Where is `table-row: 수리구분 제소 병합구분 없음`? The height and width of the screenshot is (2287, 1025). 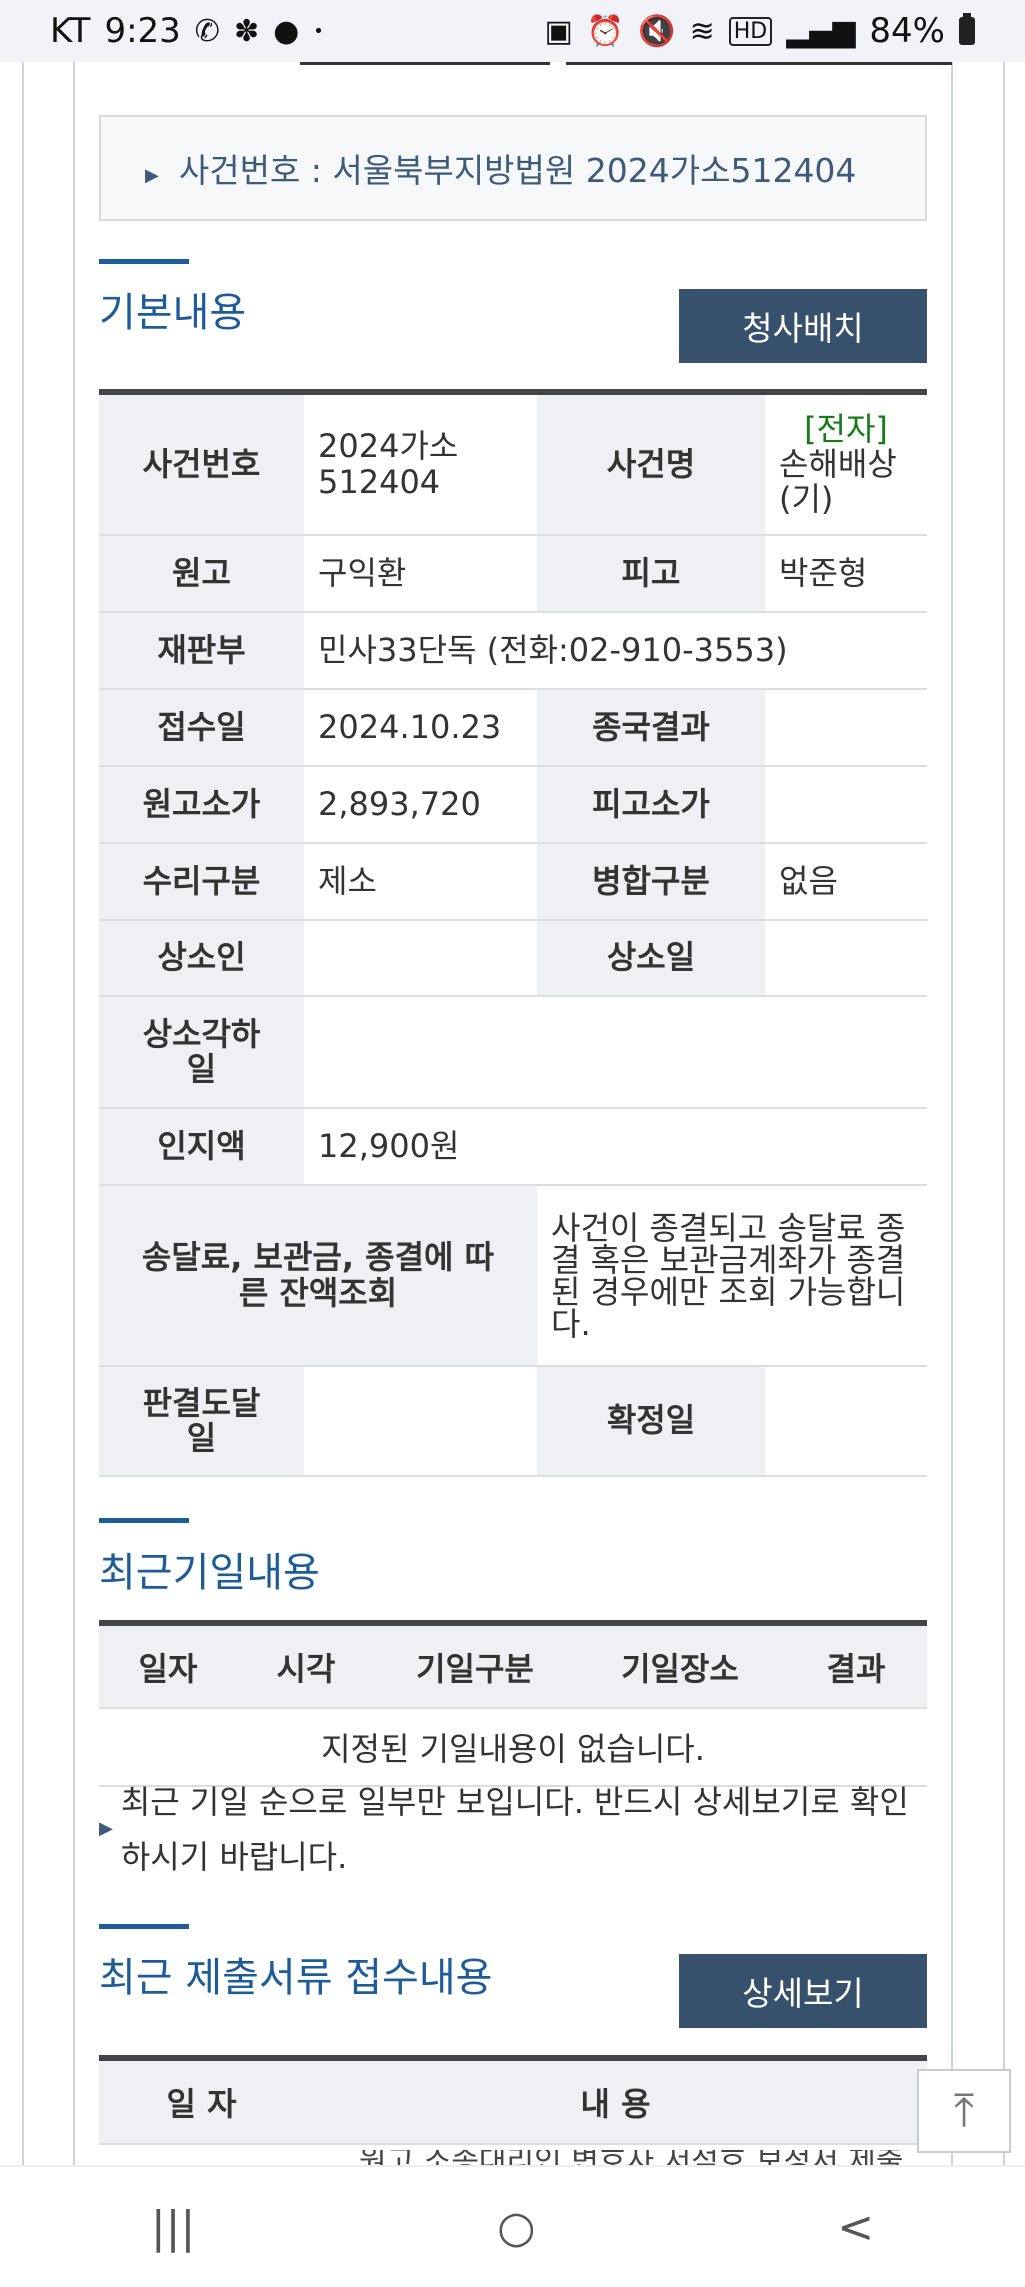 table-row: 수리구분 제소 병합구분 없음 is located at coordinates (513, 882).